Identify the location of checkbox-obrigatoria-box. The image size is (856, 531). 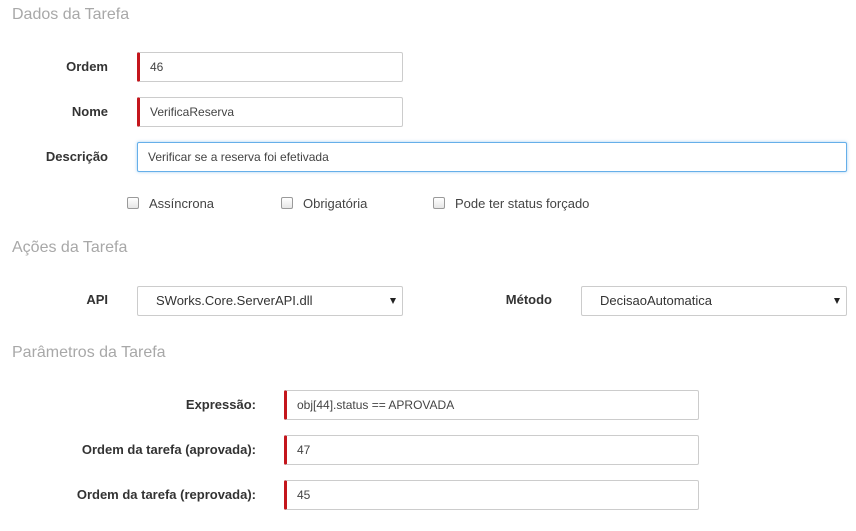
(287, 203).